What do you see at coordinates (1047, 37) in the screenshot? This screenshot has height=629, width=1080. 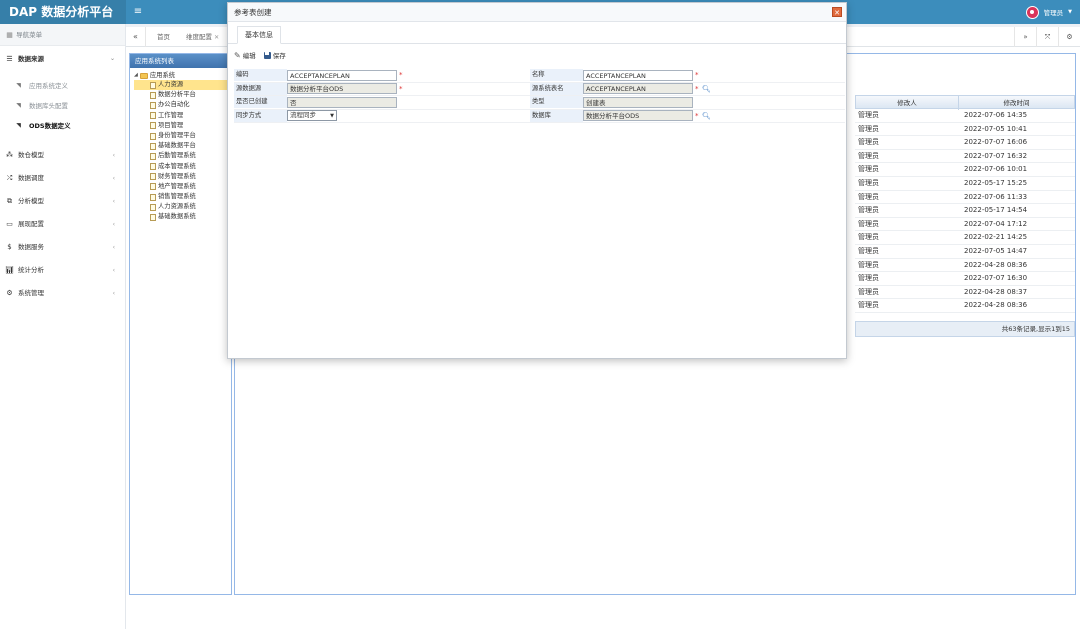 I see `fullscreen-icon: ⤧` at bounding box center [1047, 37].